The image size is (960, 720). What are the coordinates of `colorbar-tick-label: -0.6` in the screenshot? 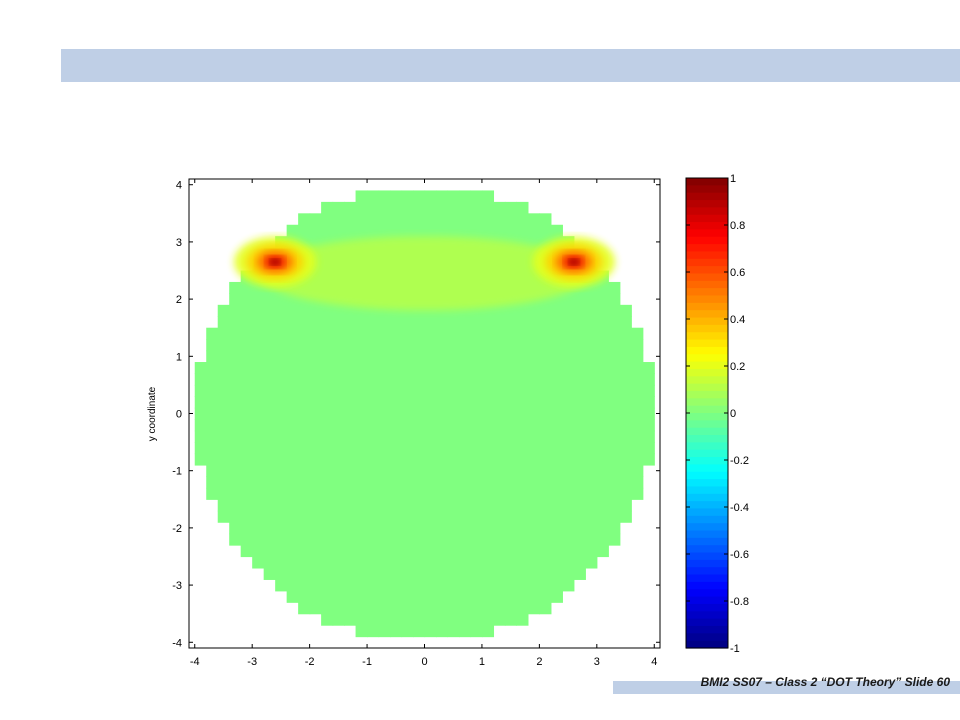 It's located at (739, 555).